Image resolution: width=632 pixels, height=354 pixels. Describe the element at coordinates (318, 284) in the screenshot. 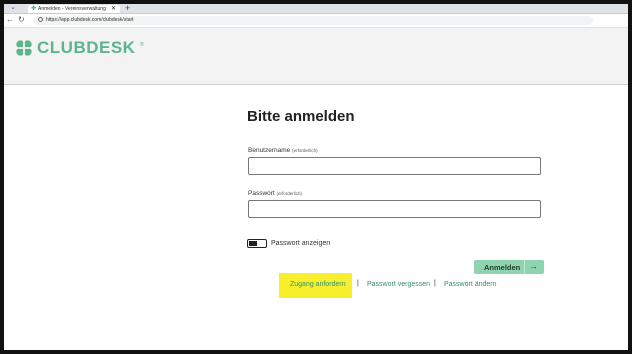

I see `request-access-link: Zugang anfordern` at that location.